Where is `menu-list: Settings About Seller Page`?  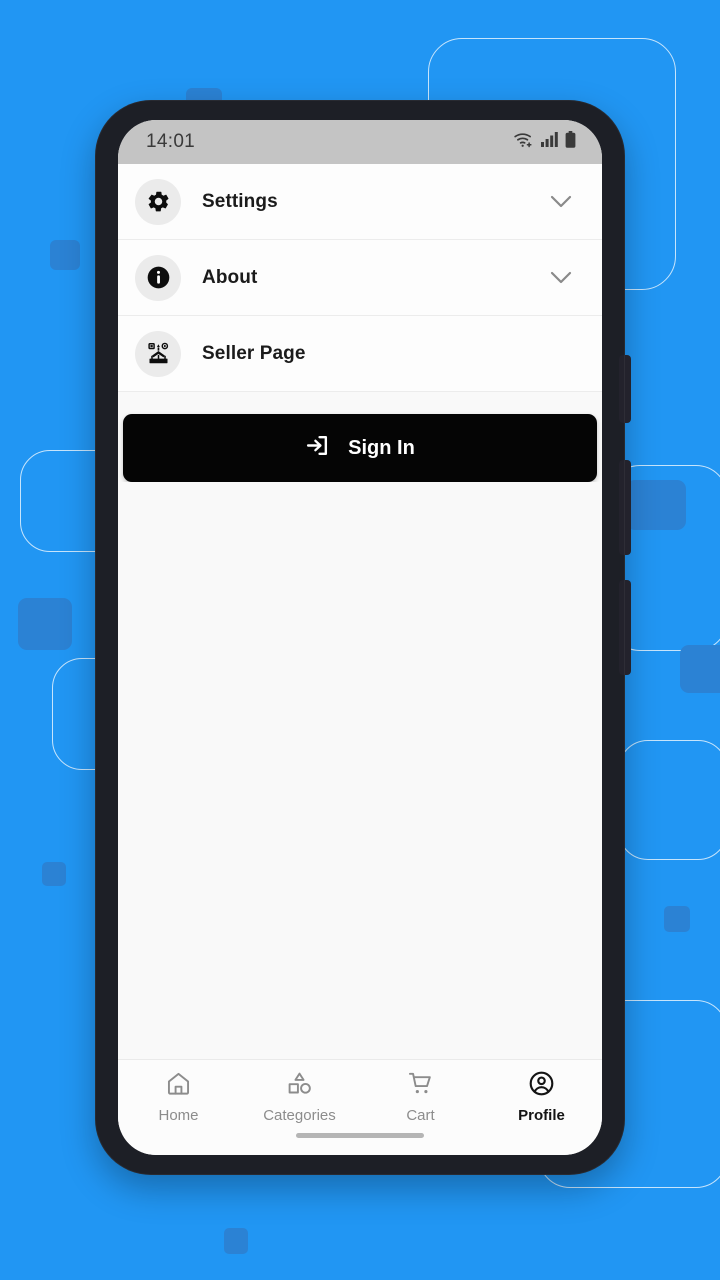
menu-list: Settings About Seller Page is located at coordinates (360, 278).